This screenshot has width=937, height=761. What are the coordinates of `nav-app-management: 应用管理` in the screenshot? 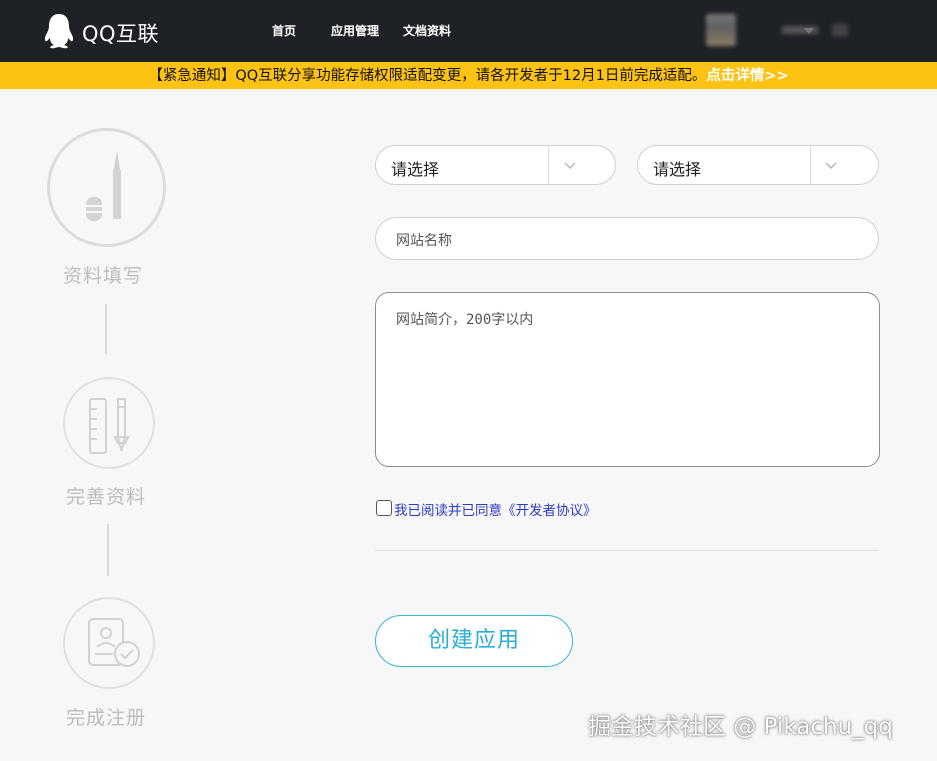 It's located at (355, 30).